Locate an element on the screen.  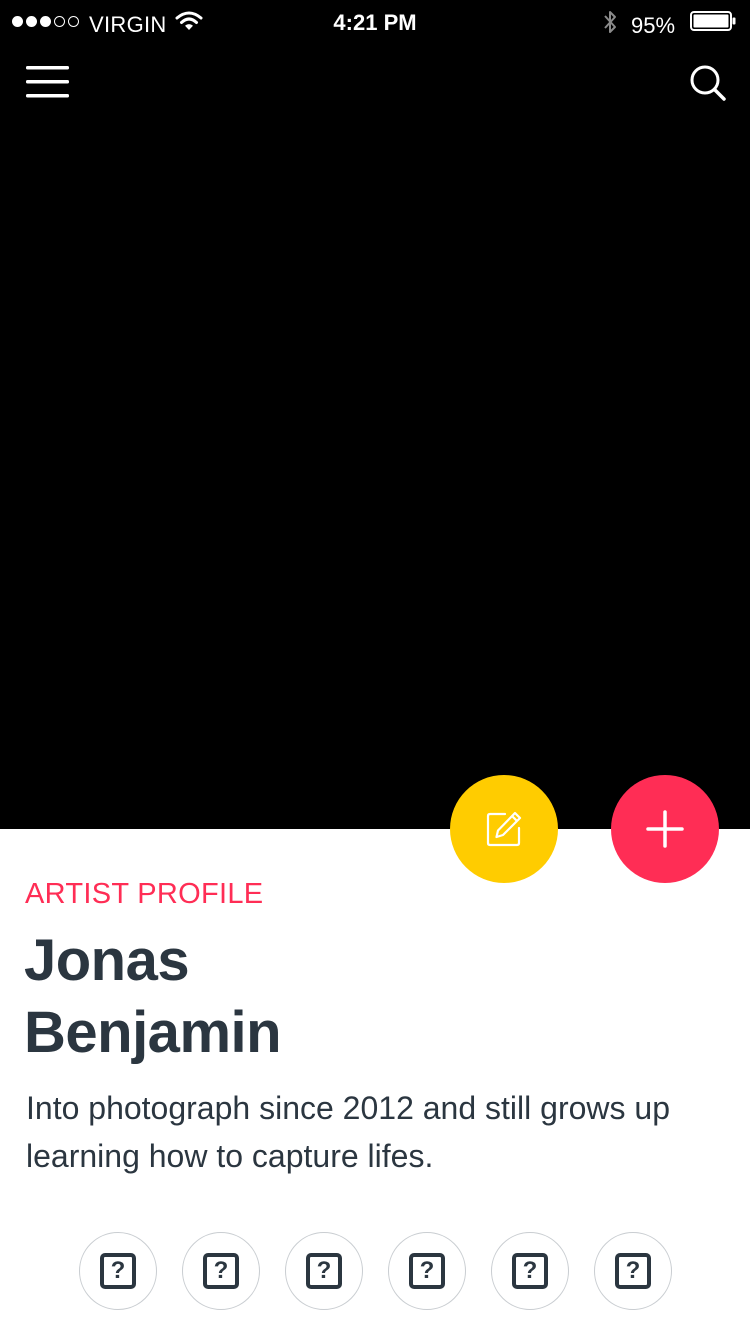
add-button is located at coordinates (665, 829).